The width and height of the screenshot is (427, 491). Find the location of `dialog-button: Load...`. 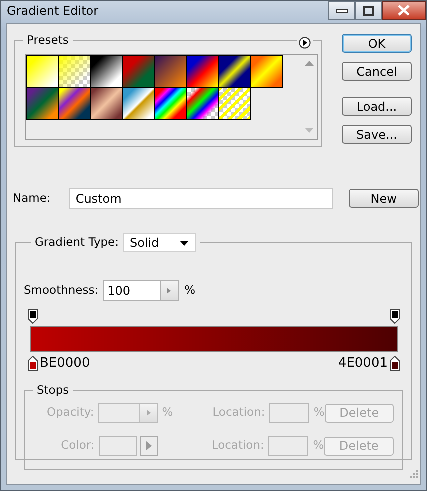

dialog-button: Load... is located at coordinates (377, 106).